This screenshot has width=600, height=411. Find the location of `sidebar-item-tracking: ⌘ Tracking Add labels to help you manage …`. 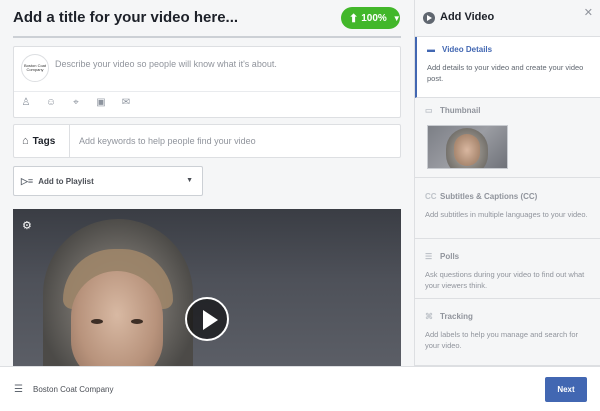

sidebar-item-tracking: ⌘ Tracking Add labels to help you manage … is located at coordinates (507, 332).